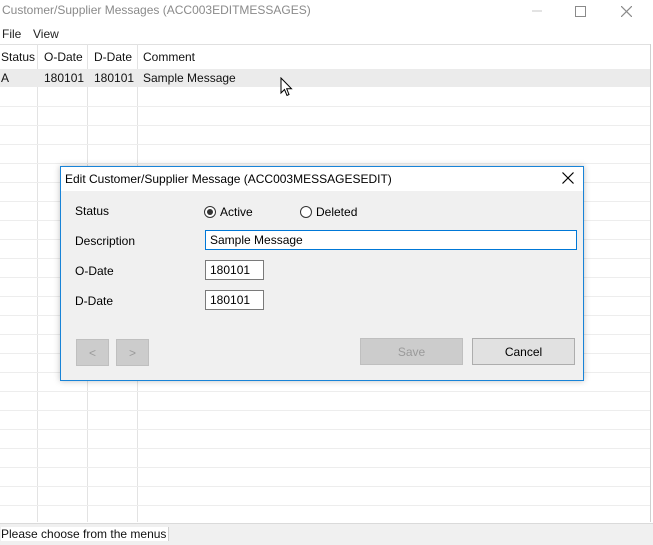 The height and width of the screenshot is (545, 653). Describe the element at coordinates (210, 212) in the screenshot. I see `radio-selected-icon` at that location.